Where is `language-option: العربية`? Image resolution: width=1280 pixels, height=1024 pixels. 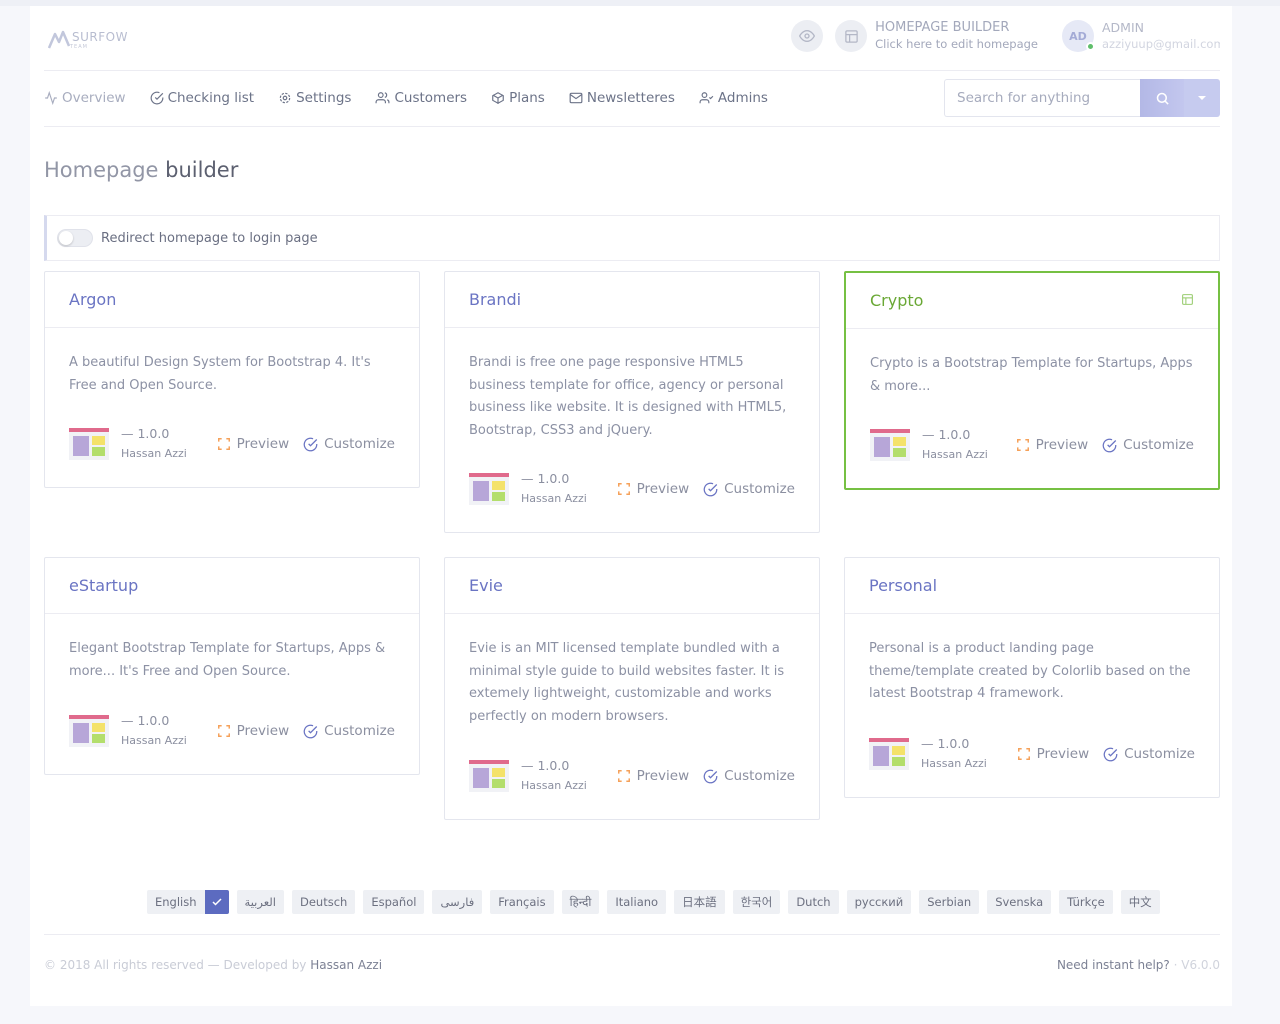
language-option: العربية is located at coordinates (260, 902).